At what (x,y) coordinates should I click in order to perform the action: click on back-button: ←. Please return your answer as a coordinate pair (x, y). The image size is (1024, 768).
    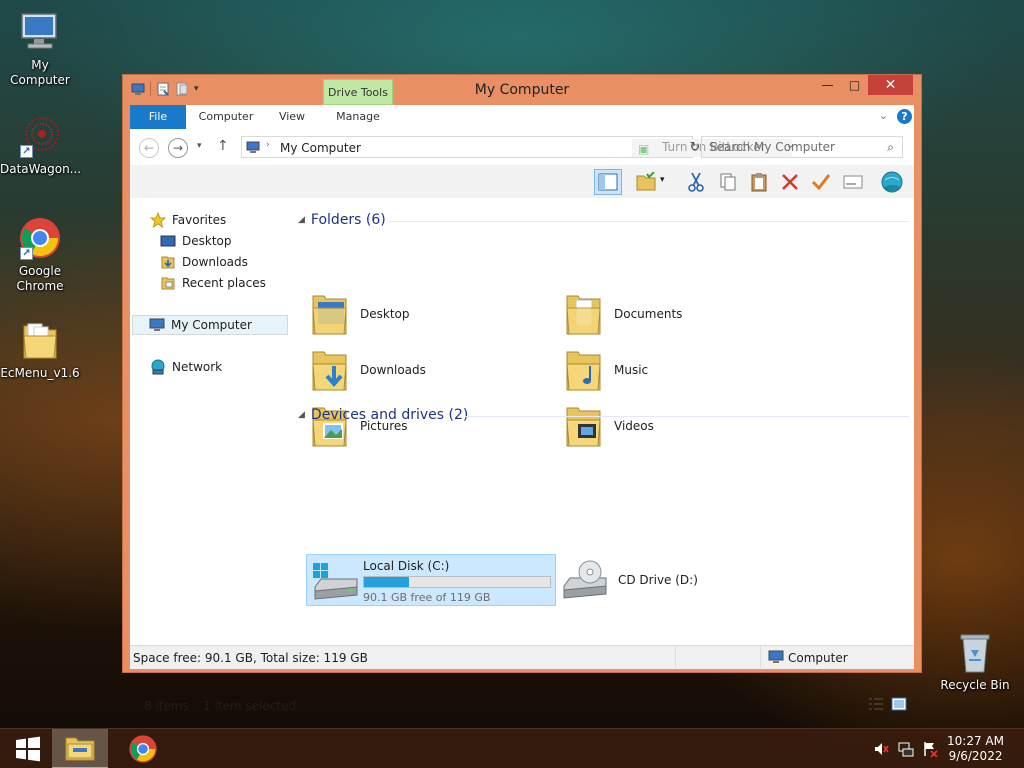
    Looking at the image, I should click on (149, 148).